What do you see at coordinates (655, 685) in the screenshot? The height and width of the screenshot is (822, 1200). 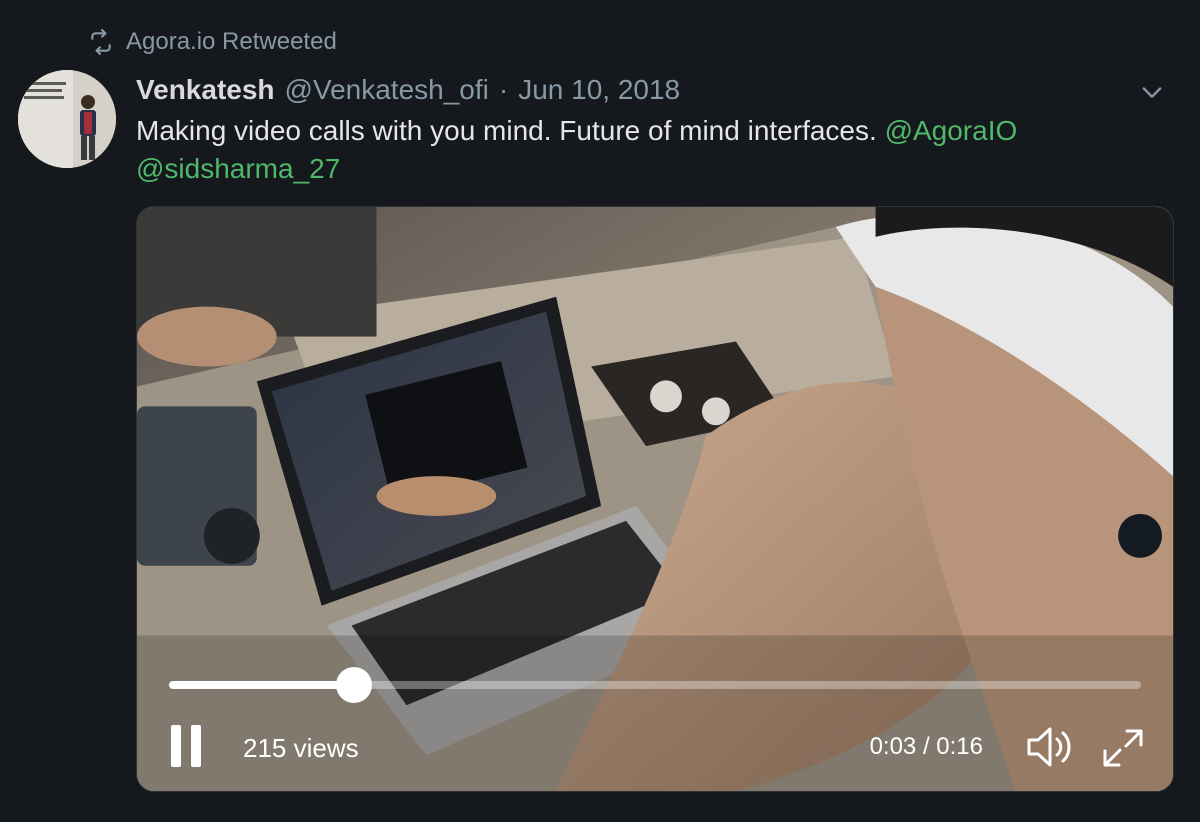 I see `video-progress-bar` at bounding box center [655, 685].